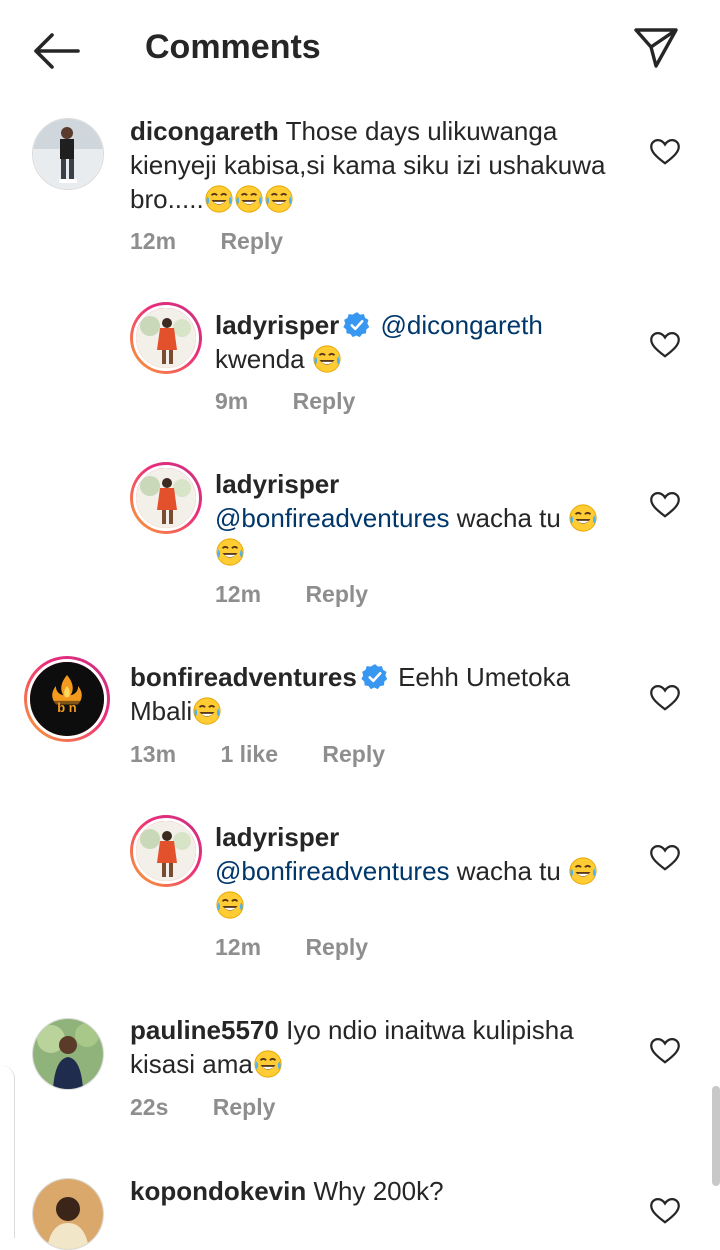 Image resolution: width=720 pixels, height=1250 pixels. What do you see at coordinates (260, 359) in the screenshot?
I see `comment-text: kwenda` at bounding box center [260, 359].